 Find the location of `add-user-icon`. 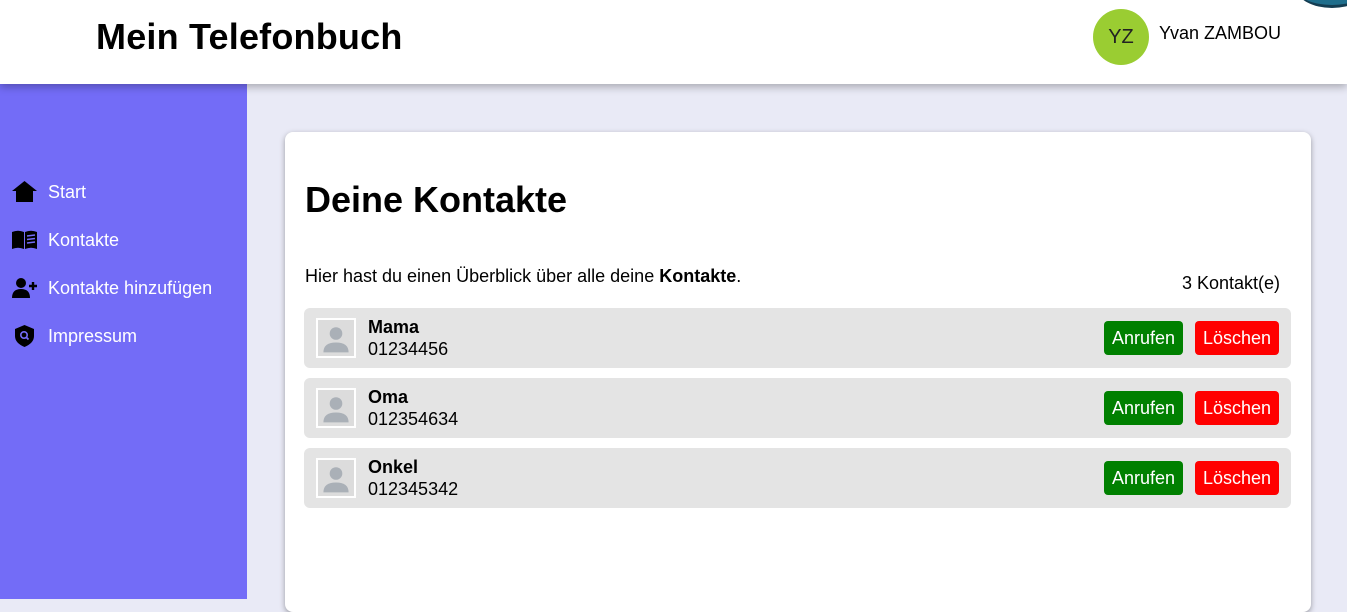

add-user-icon is located at coordinates (24, 288).